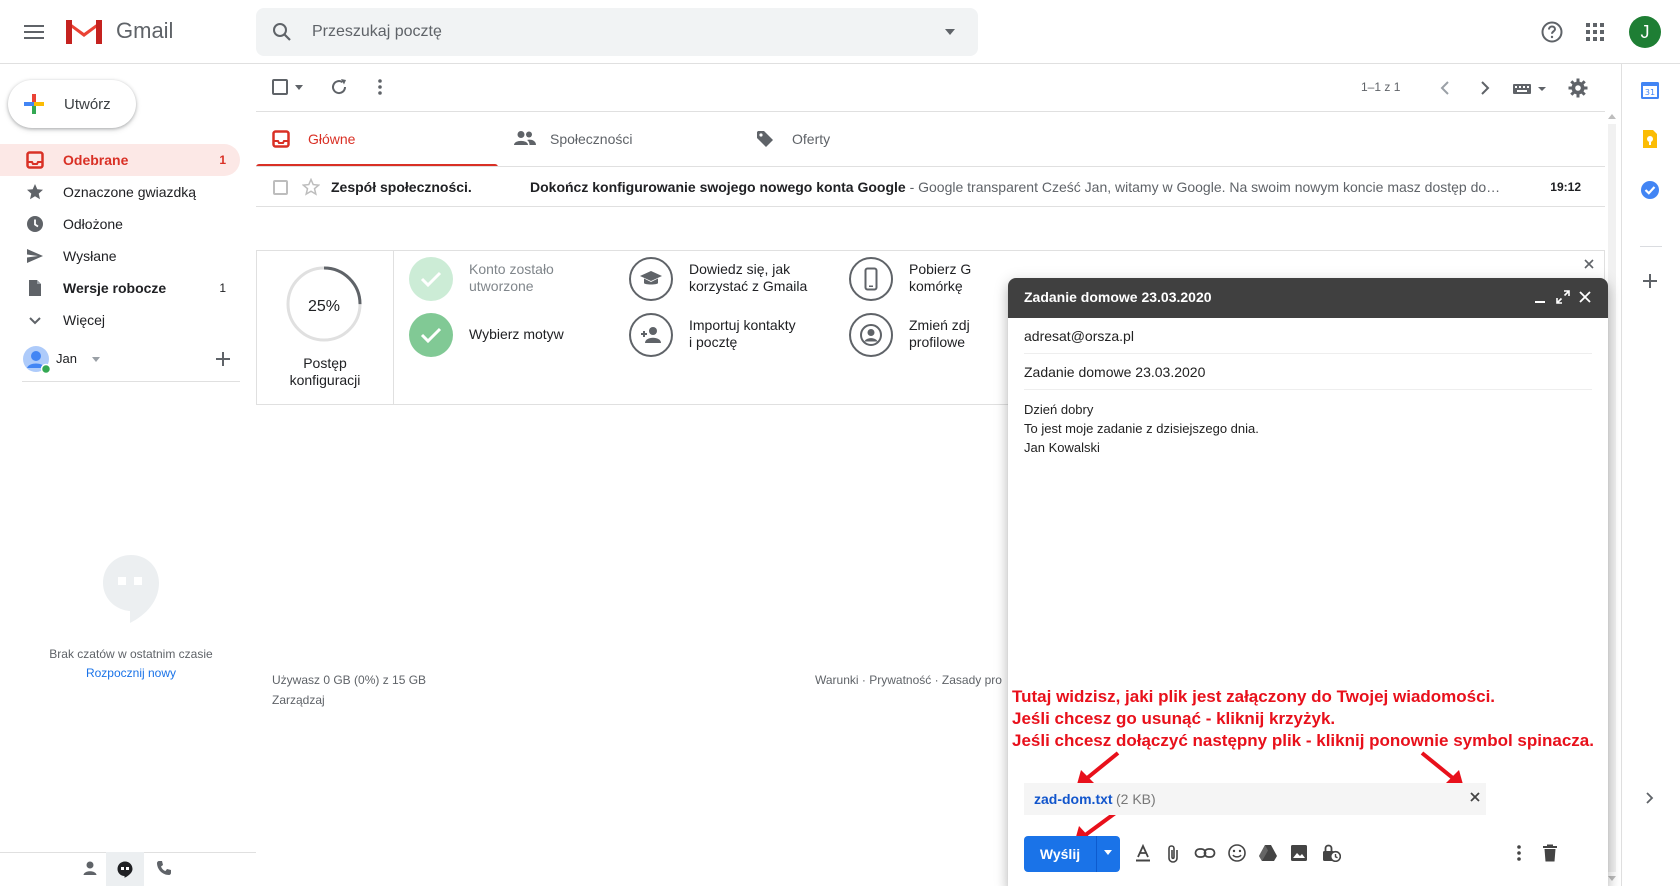 This screenshot has height=886, width=1680. I want to click on sidebar-item-inbox: Odebrane 1, so click(120, 160).